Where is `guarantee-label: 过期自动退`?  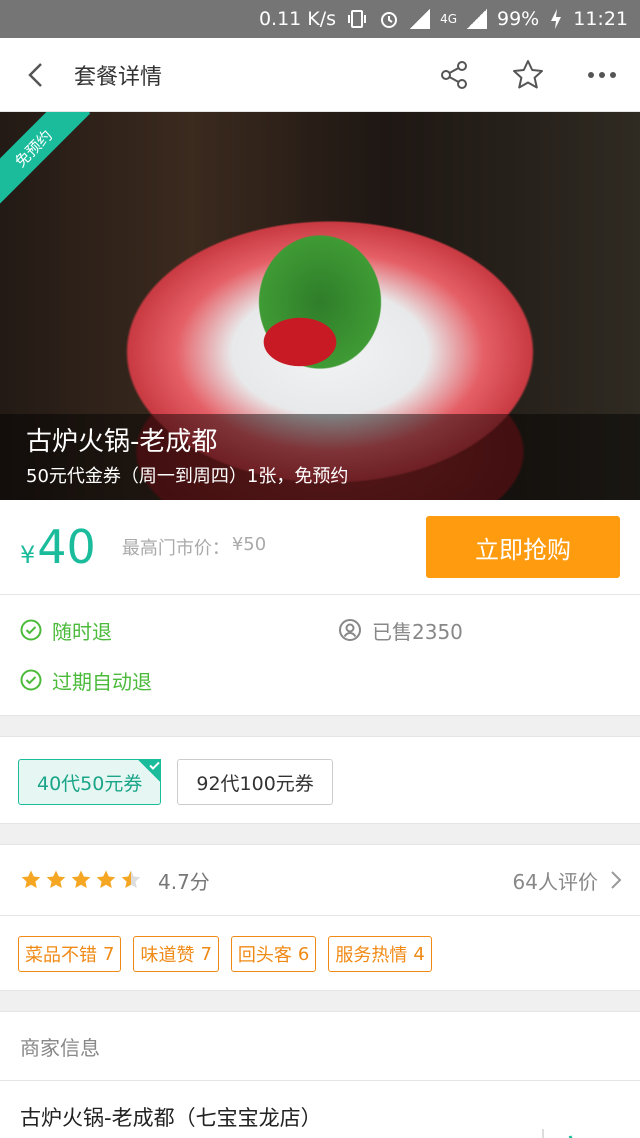 guarantee-label: 过期自动退 is located at coordinates (102, 681).